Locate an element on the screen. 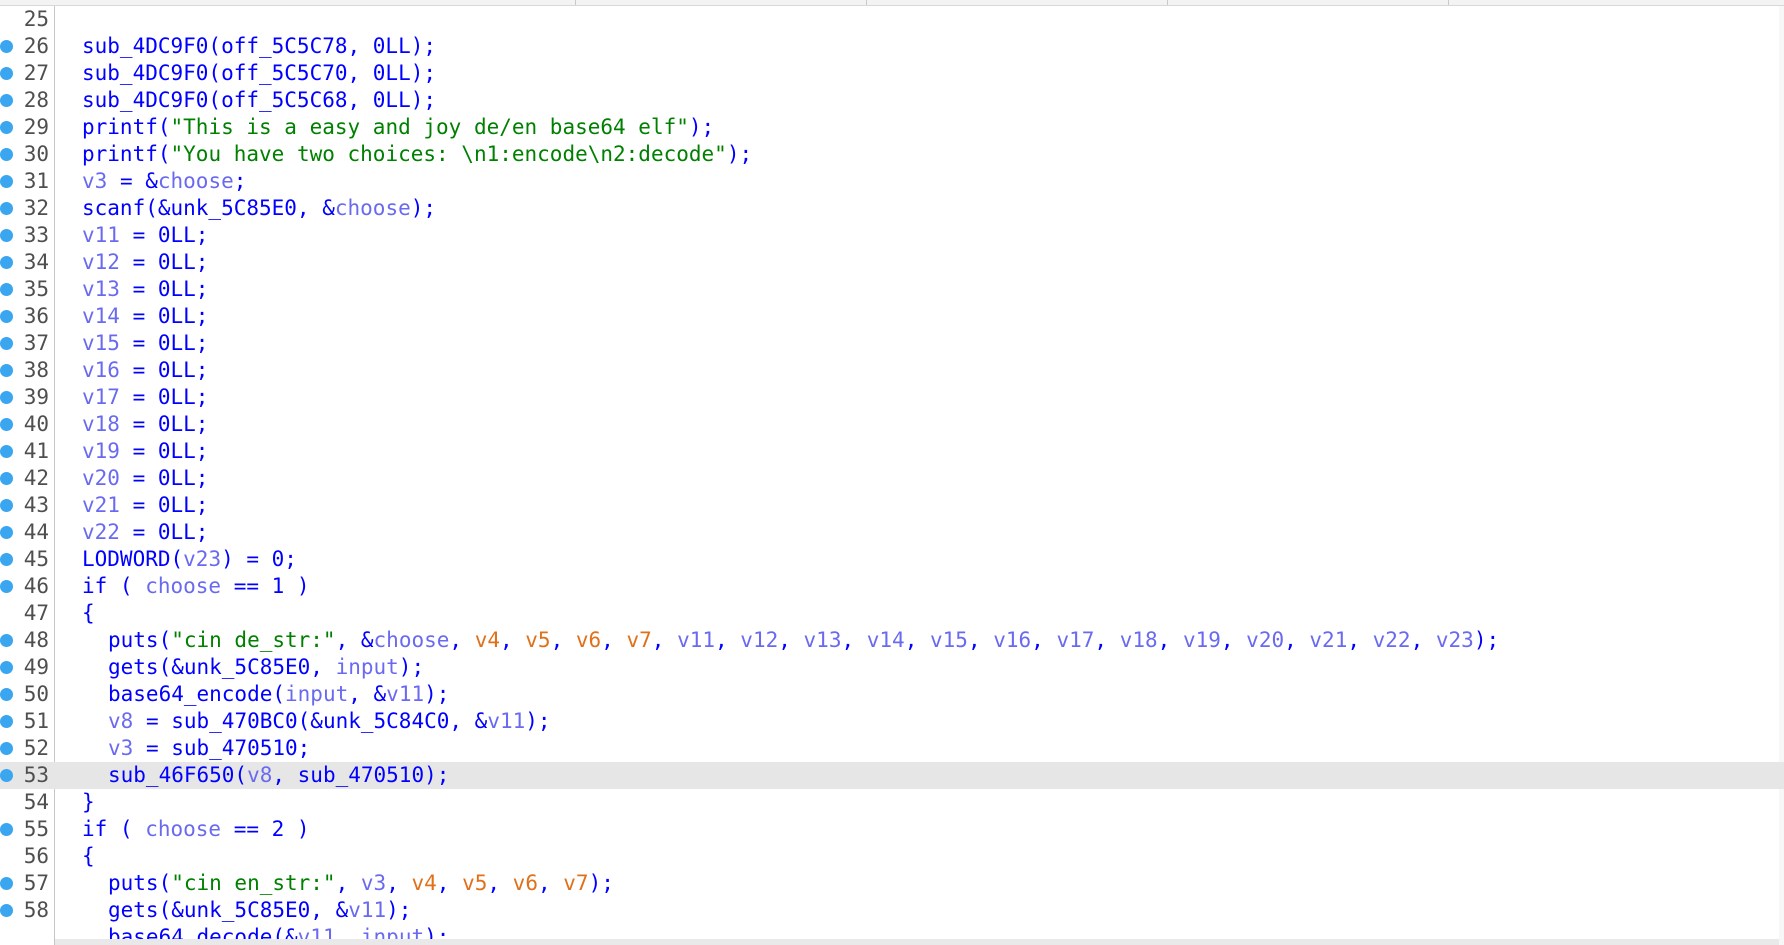  code-line: 51 v8 = sub_470BC0(&unk_5C84C0, &v11); is located at coordinates (892, 721).